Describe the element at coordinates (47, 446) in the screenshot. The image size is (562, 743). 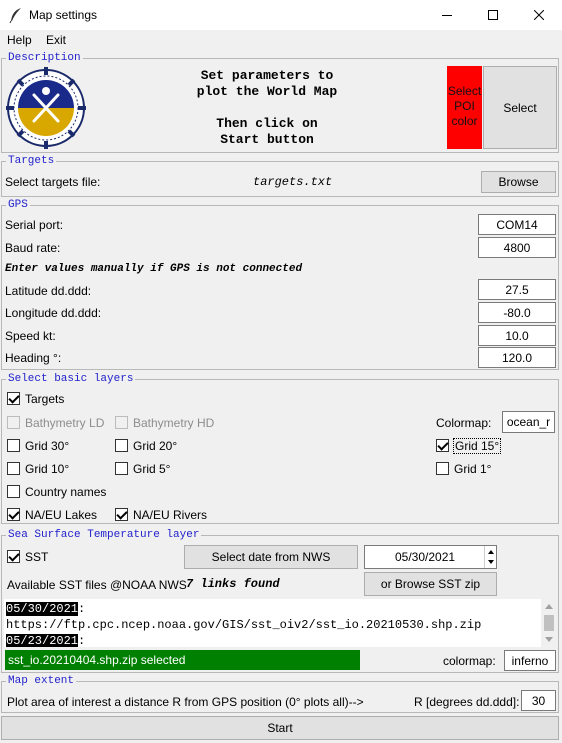
I see `grid-30-label: Grid 30°` at that location.